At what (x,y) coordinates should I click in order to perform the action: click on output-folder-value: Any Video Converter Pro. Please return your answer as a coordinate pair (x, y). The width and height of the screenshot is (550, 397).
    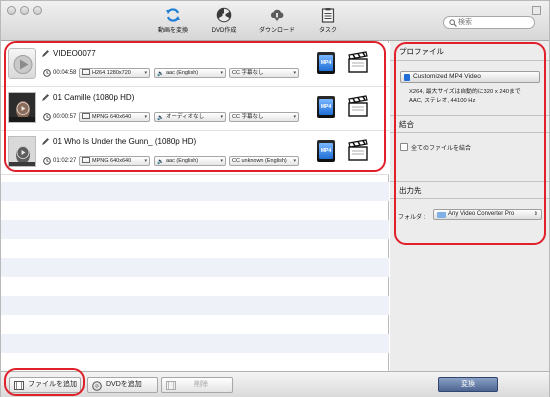
    Looking at the image, I should click on (481, 214).